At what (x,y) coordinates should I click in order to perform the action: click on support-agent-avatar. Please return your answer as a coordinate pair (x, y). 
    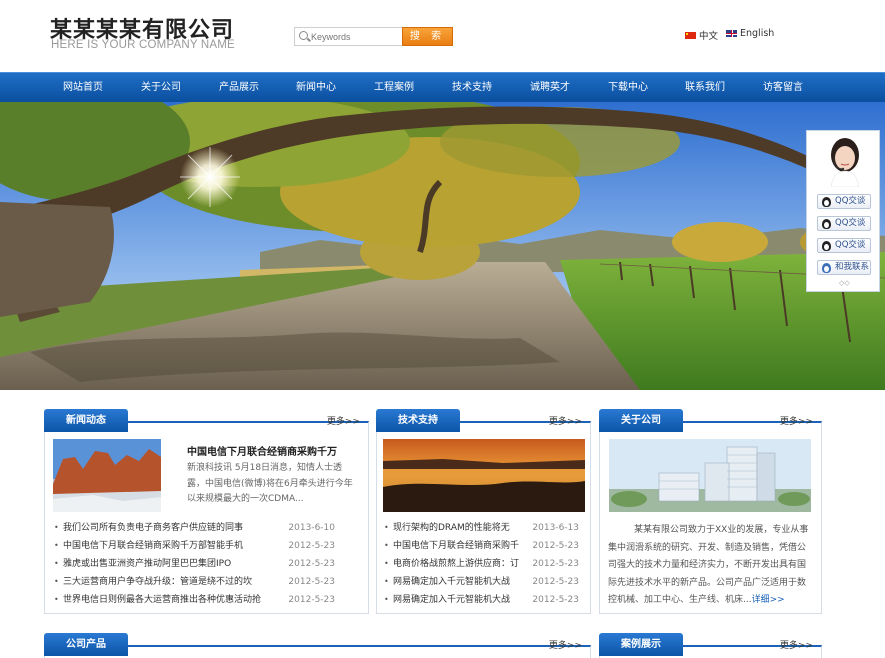
    Looking at the image, I should click on (845, 162).